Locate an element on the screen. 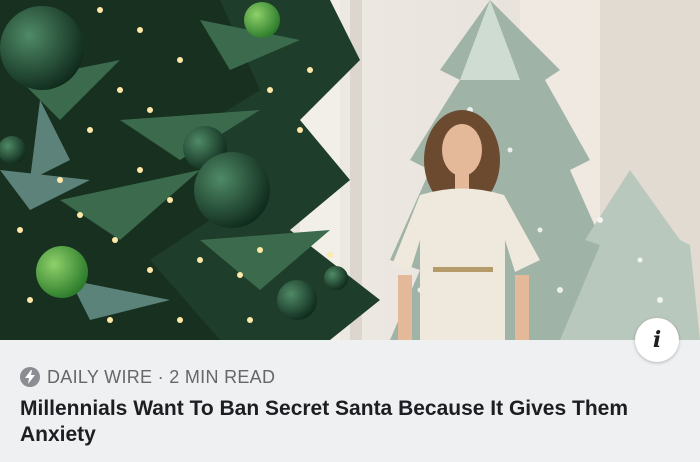  lightning-bolt-icon is located at coordinates (30, 377).